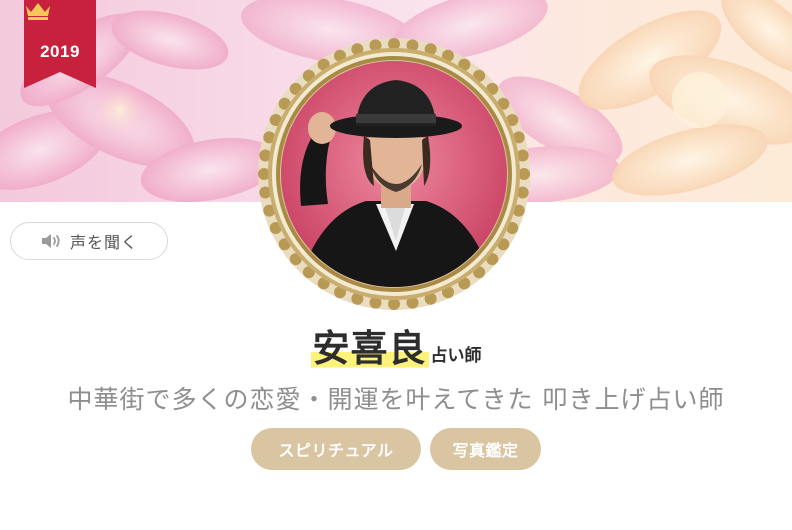 Image resolution: width=792 pixels, height=530 pixels. What do you see at coordinates (485, 449) in the screenshot?
I see `tag-photo-reading: 写真鑑定` at bounding box center [485, 449].